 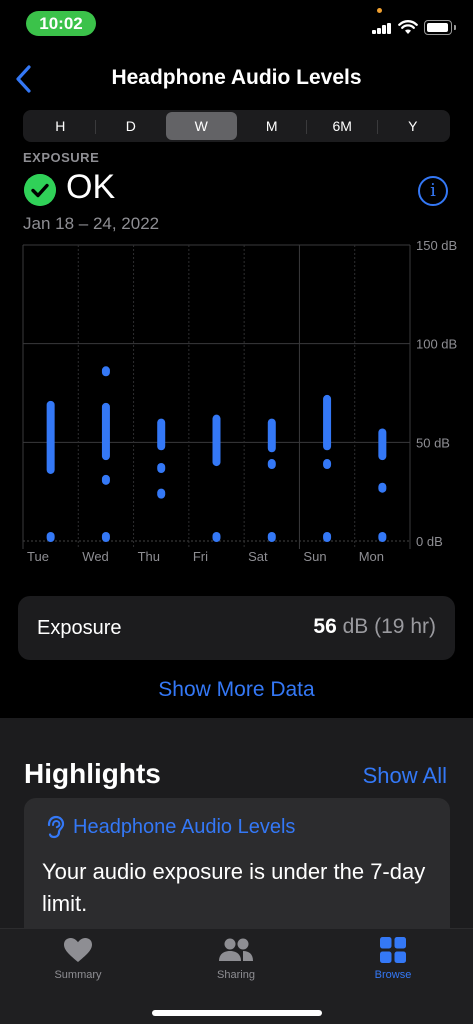 What do you see at coordinates (92, 773) in the screenshot?
I see `highlights-title: Highlights` at bounding box center [92, 773].